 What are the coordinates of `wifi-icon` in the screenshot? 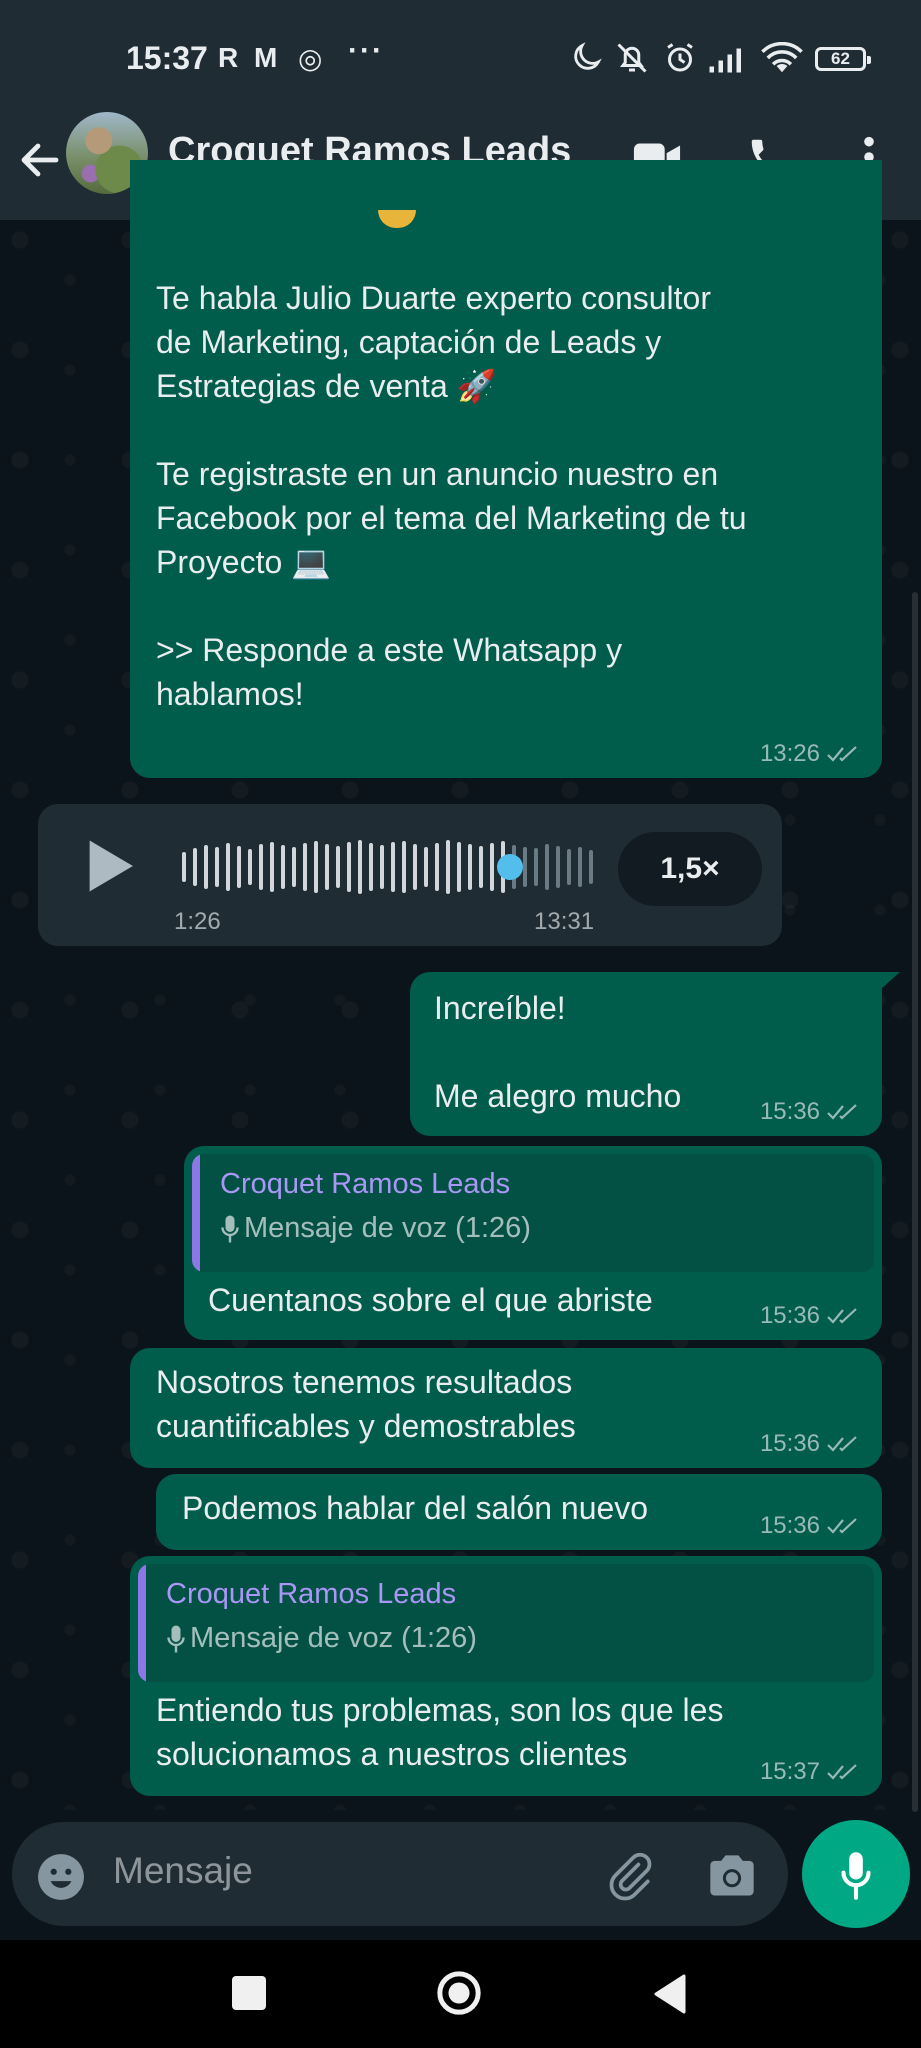 It's located at (782, 57).